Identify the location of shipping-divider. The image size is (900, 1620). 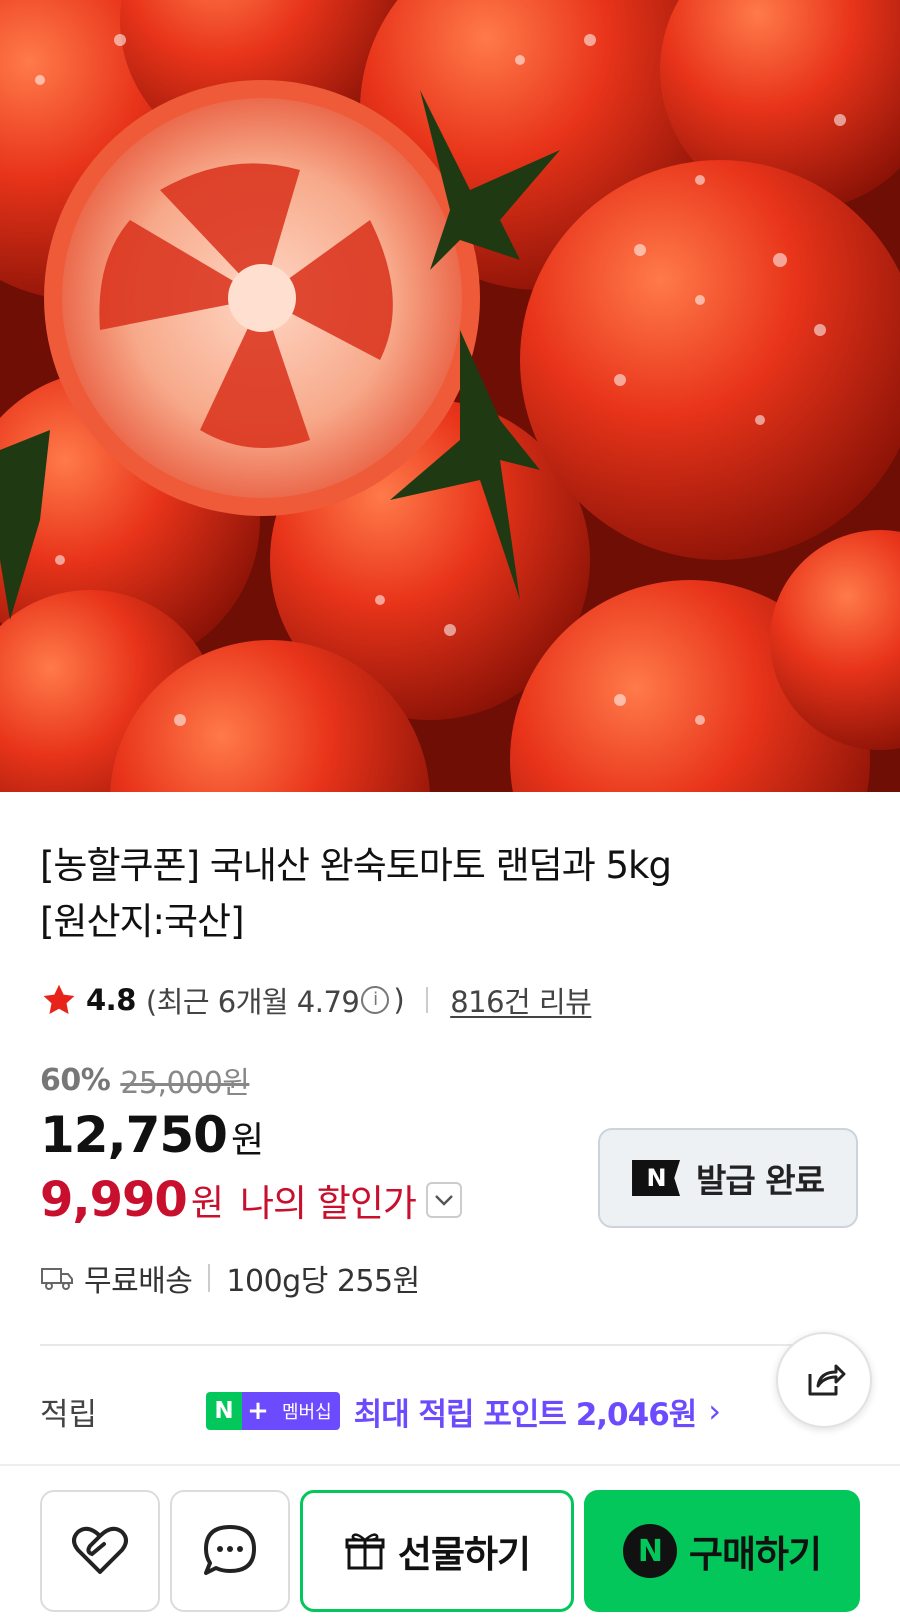
(209, 1278).